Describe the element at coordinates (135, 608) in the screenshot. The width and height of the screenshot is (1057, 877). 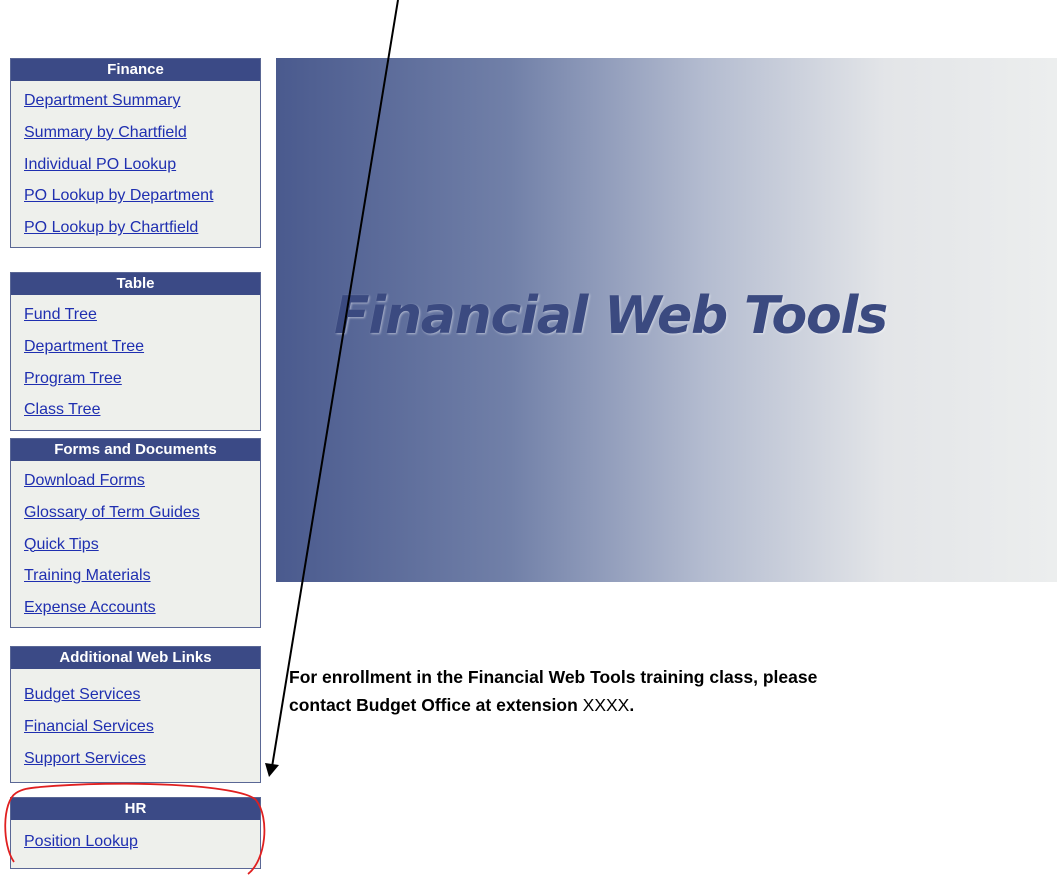
I see `link-expense-accounts: Expense Accounts` at that location.